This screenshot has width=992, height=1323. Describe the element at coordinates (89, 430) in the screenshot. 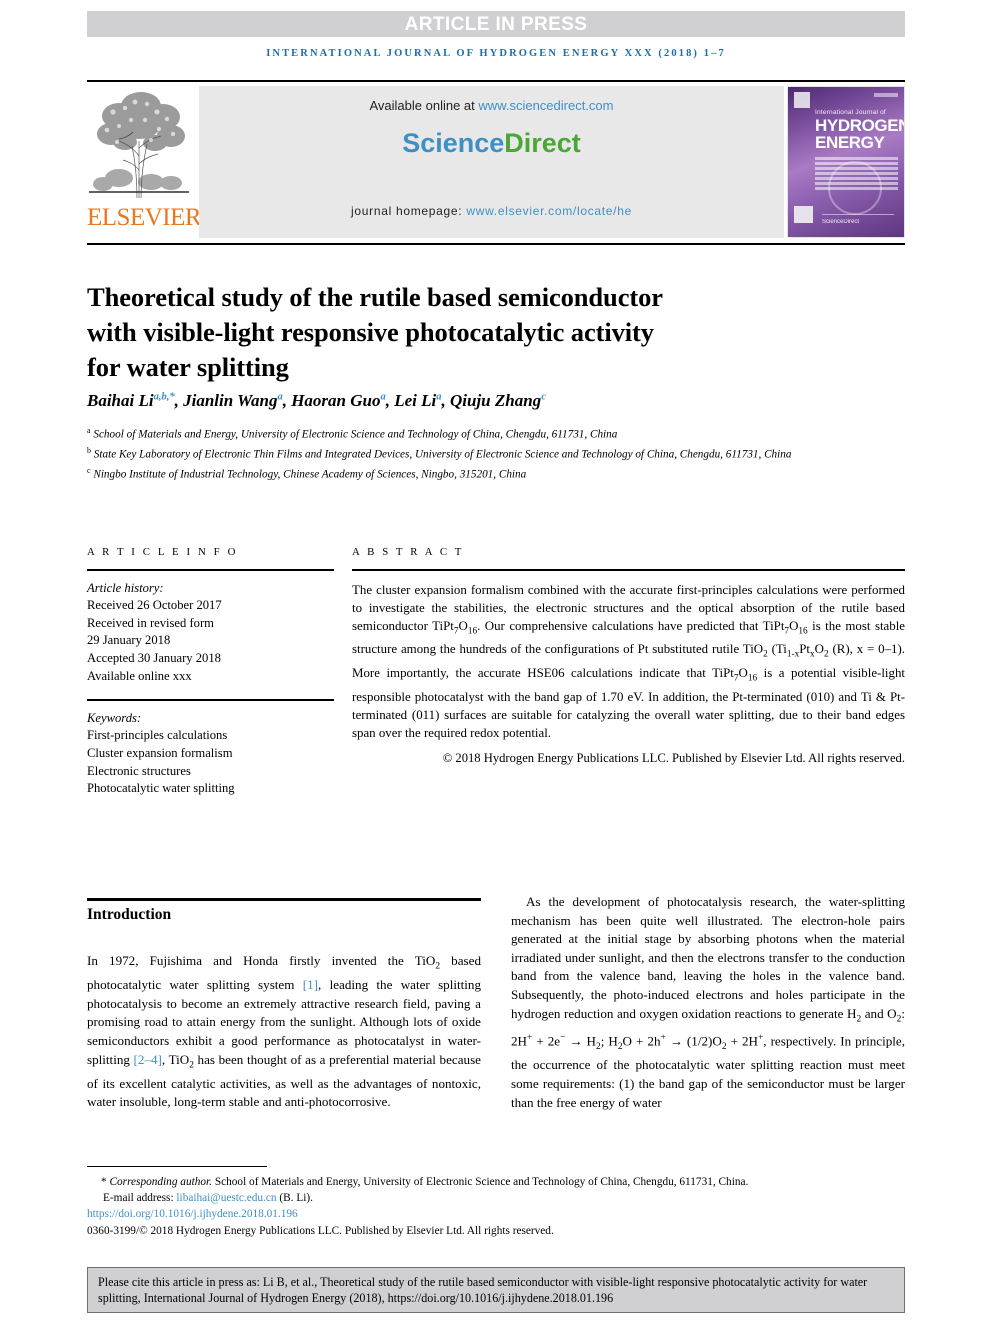

I see `affiliation-mark: a` at that location.